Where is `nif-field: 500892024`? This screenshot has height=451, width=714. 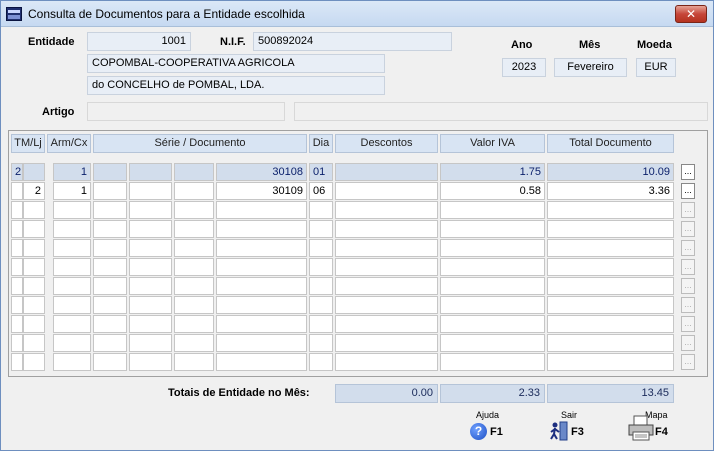 nif-field: 500892024 is located at coordinates (352, 41).